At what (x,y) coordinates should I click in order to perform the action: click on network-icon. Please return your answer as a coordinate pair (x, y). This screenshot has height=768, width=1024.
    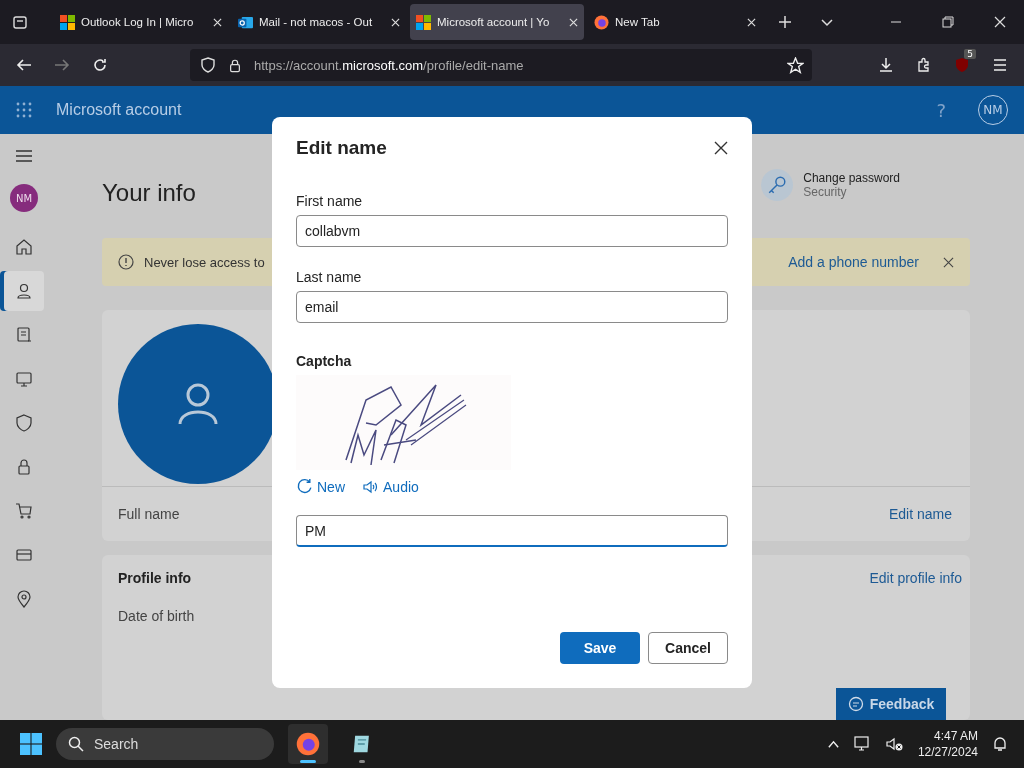
    Looking at the image, I should click on (862, 744).